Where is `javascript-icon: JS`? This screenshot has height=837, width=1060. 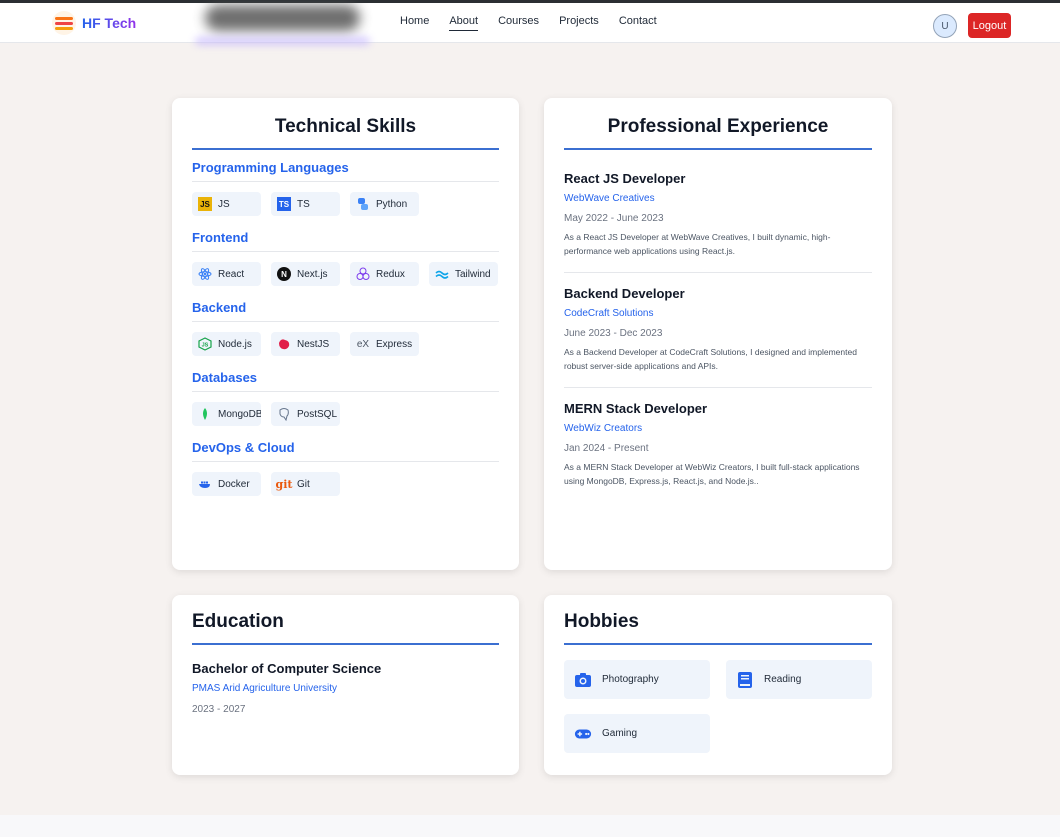
javascript-icon: JS is located at coordinates (205, 204).